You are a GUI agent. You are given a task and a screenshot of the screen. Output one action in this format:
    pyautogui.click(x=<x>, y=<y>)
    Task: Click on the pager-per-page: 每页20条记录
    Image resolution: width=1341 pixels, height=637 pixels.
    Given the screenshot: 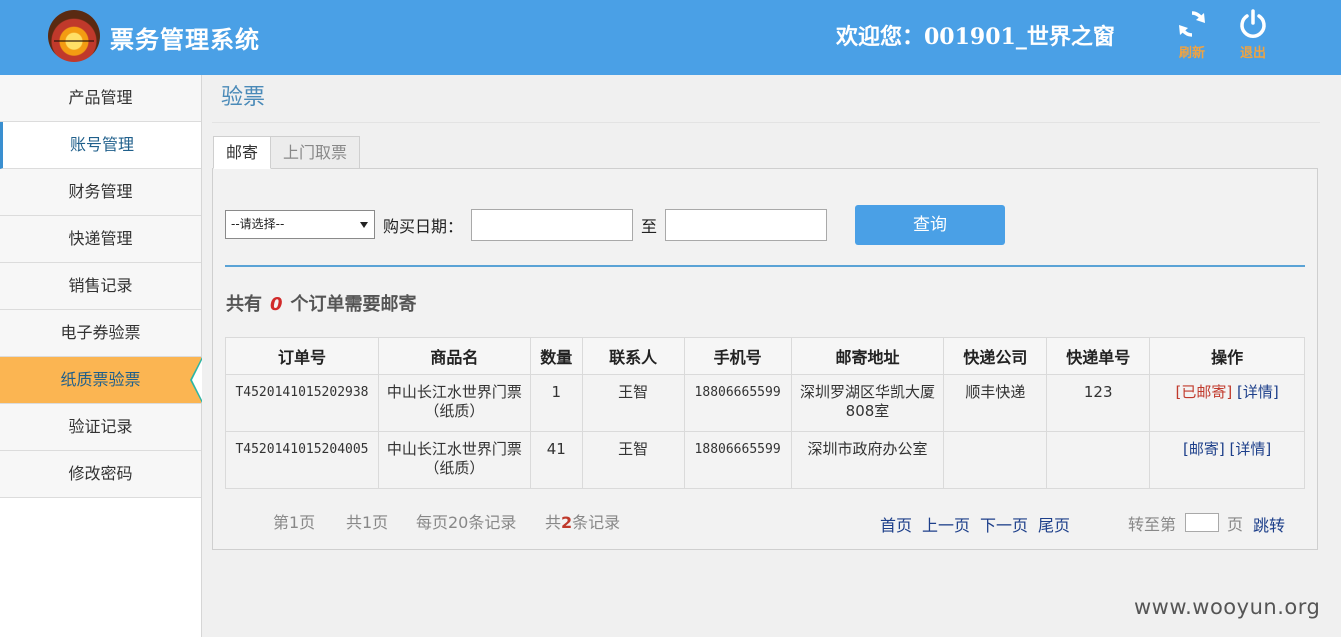 What is the action you would take?
    pyautogui.click(x=466, y=522)
    